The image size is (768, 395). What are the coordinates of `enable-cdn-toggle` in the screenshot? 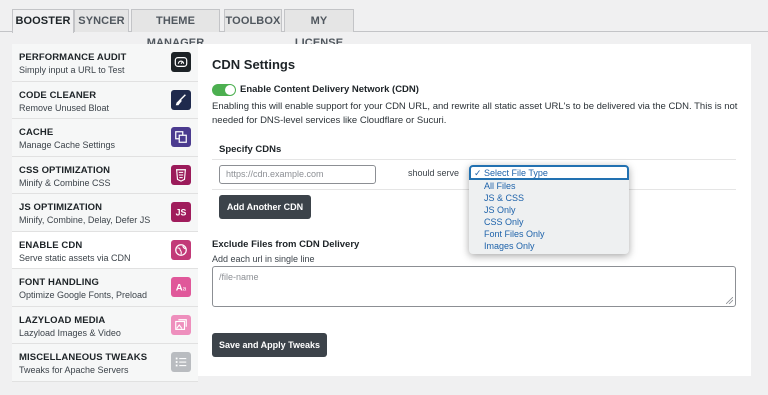 It's located at (224, 90).